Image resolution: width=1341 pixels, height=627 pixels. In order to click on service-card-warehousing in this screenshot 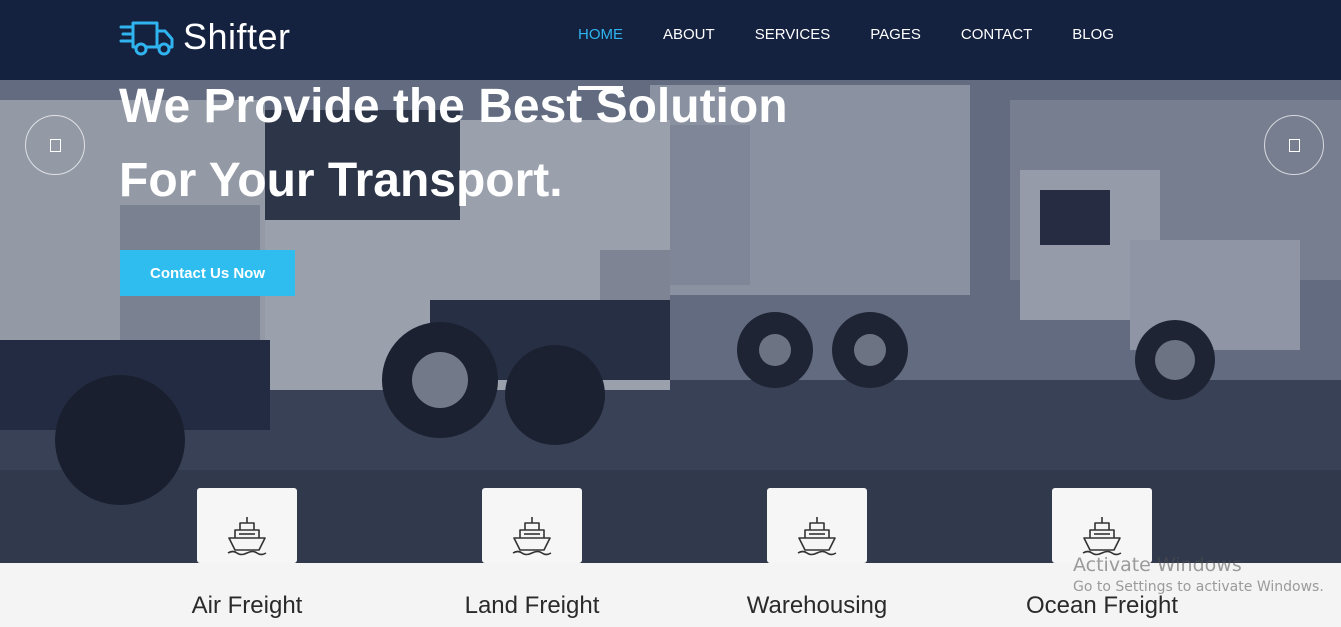, I will do `click(817, 525)`.